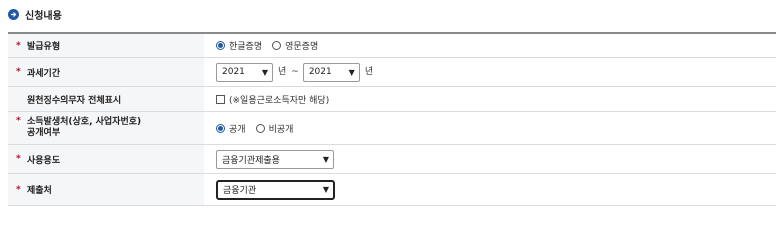 This screenshot has width=782, height=240. What do you see at coordinates (282, 71) in the screenshot?
I see `start-year-suffix: 년` at bounding box center [282, 71].